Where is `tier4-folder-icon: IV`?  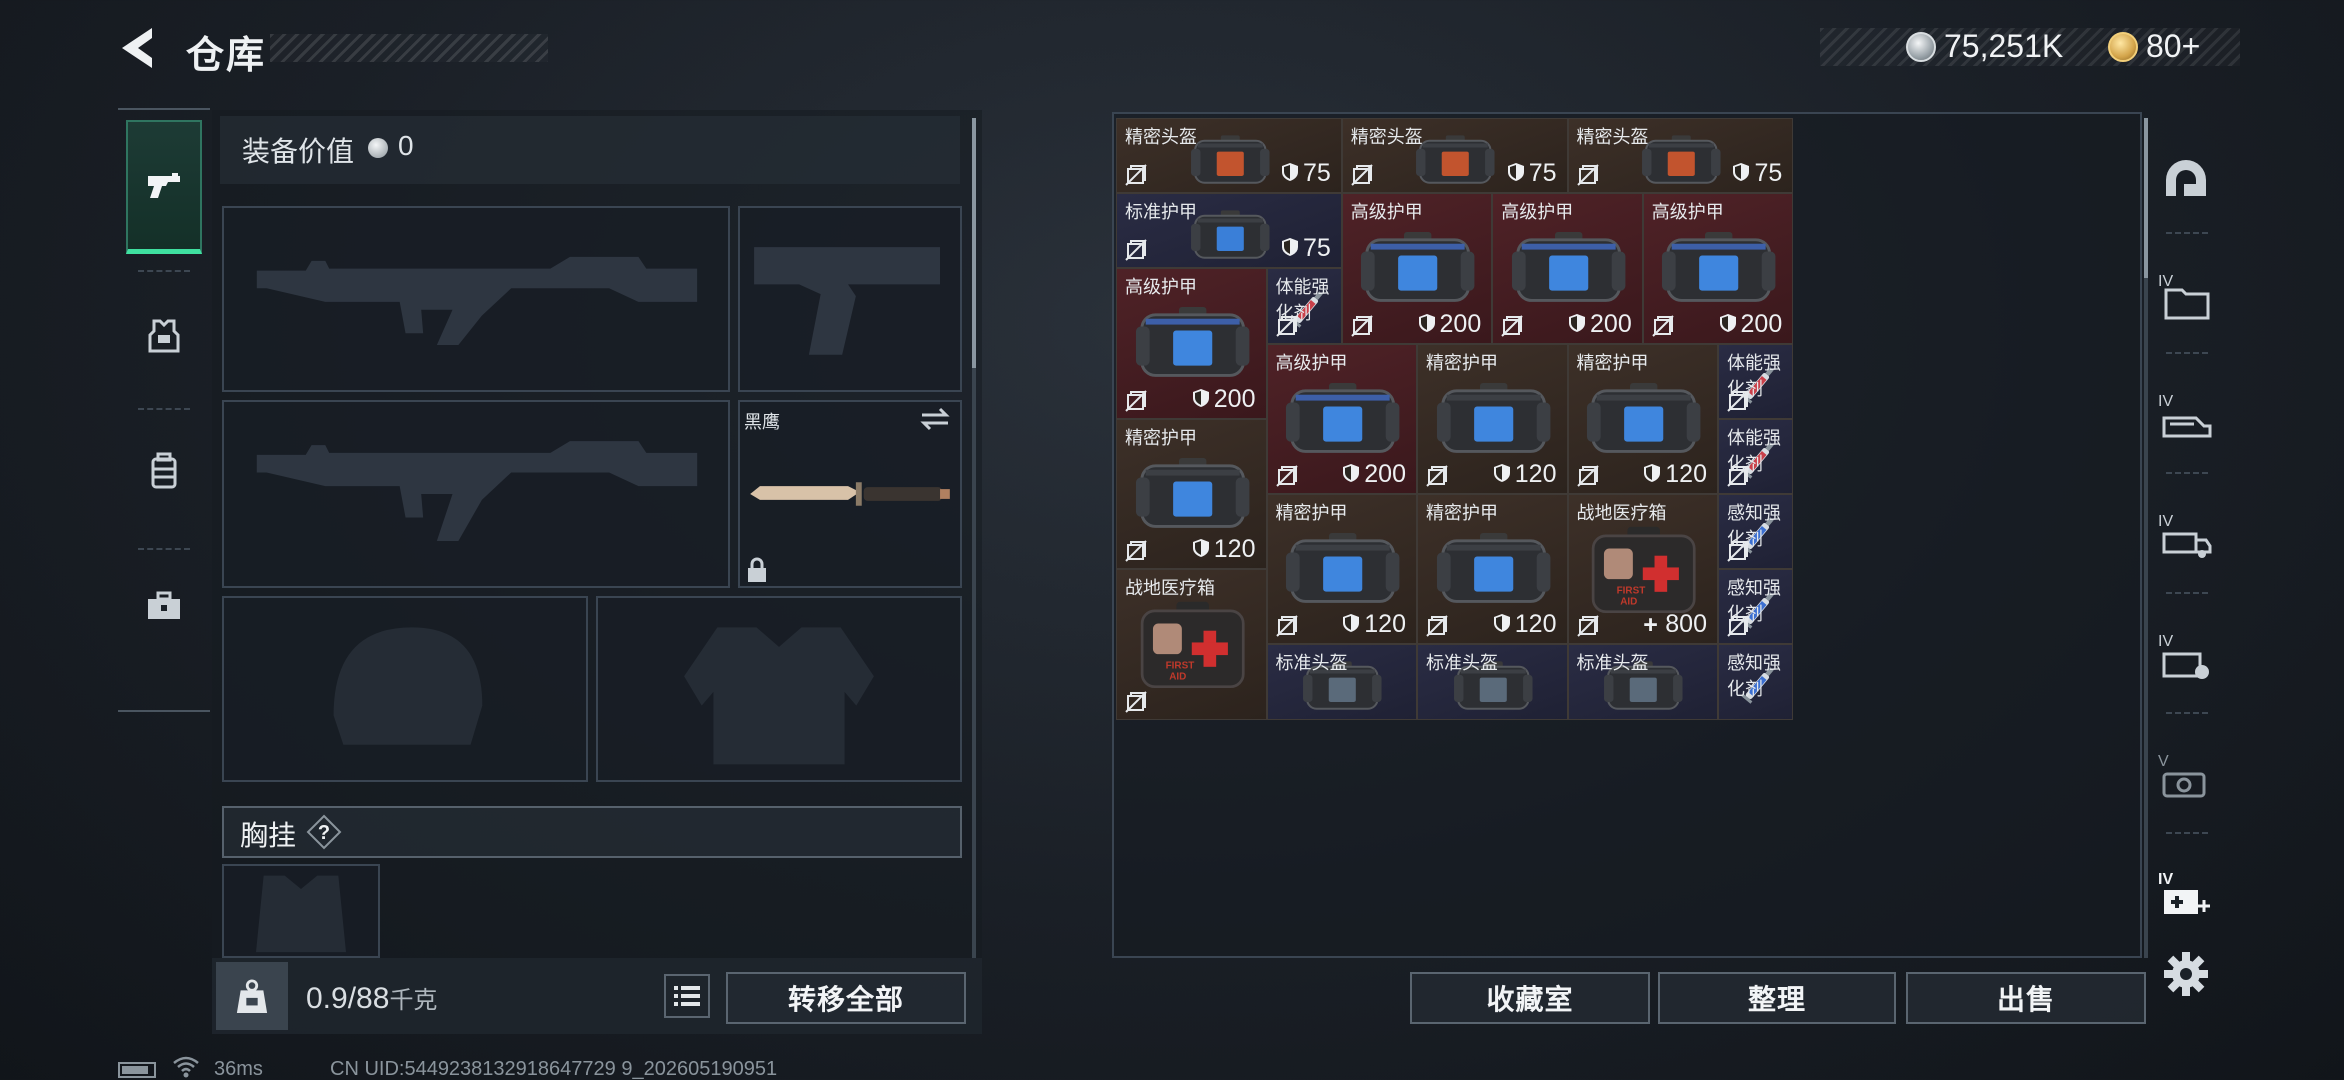
tier4-folder-icon: IV is located at coordinates (2186, 298).